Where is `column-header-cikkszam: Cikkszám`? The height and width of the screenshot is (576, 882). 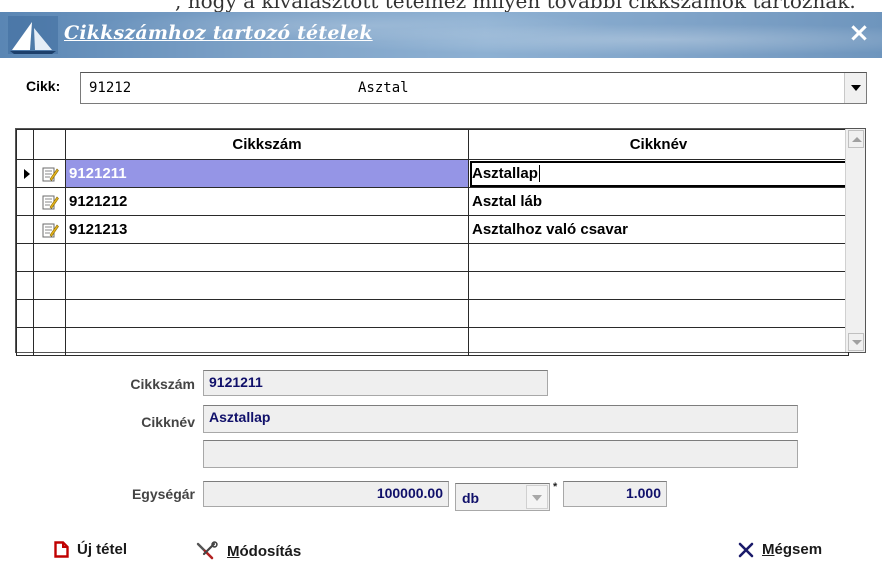
column-header-cikkszam: Cikkszám is located at coordinates (267, 144).